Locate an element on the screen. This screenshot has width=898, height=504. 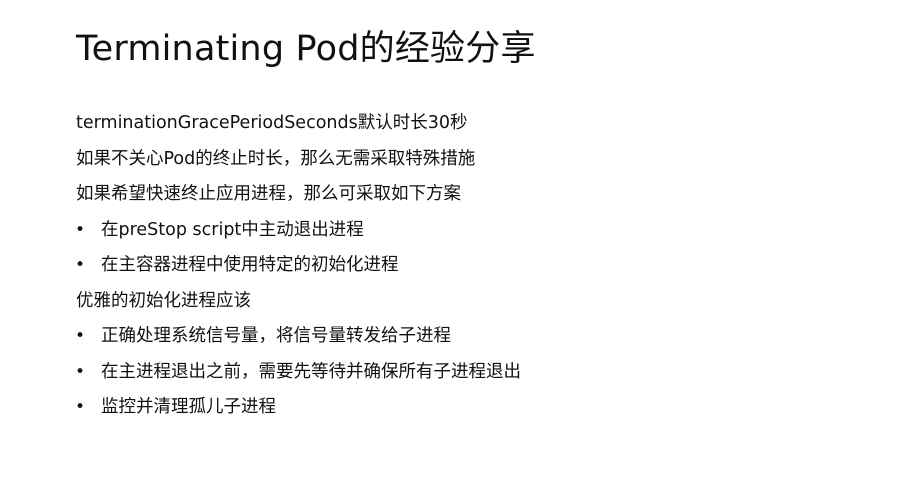
text-line: terminationGracePeriodSeconds默认时长30秒 is located at coordinates (476, 124).